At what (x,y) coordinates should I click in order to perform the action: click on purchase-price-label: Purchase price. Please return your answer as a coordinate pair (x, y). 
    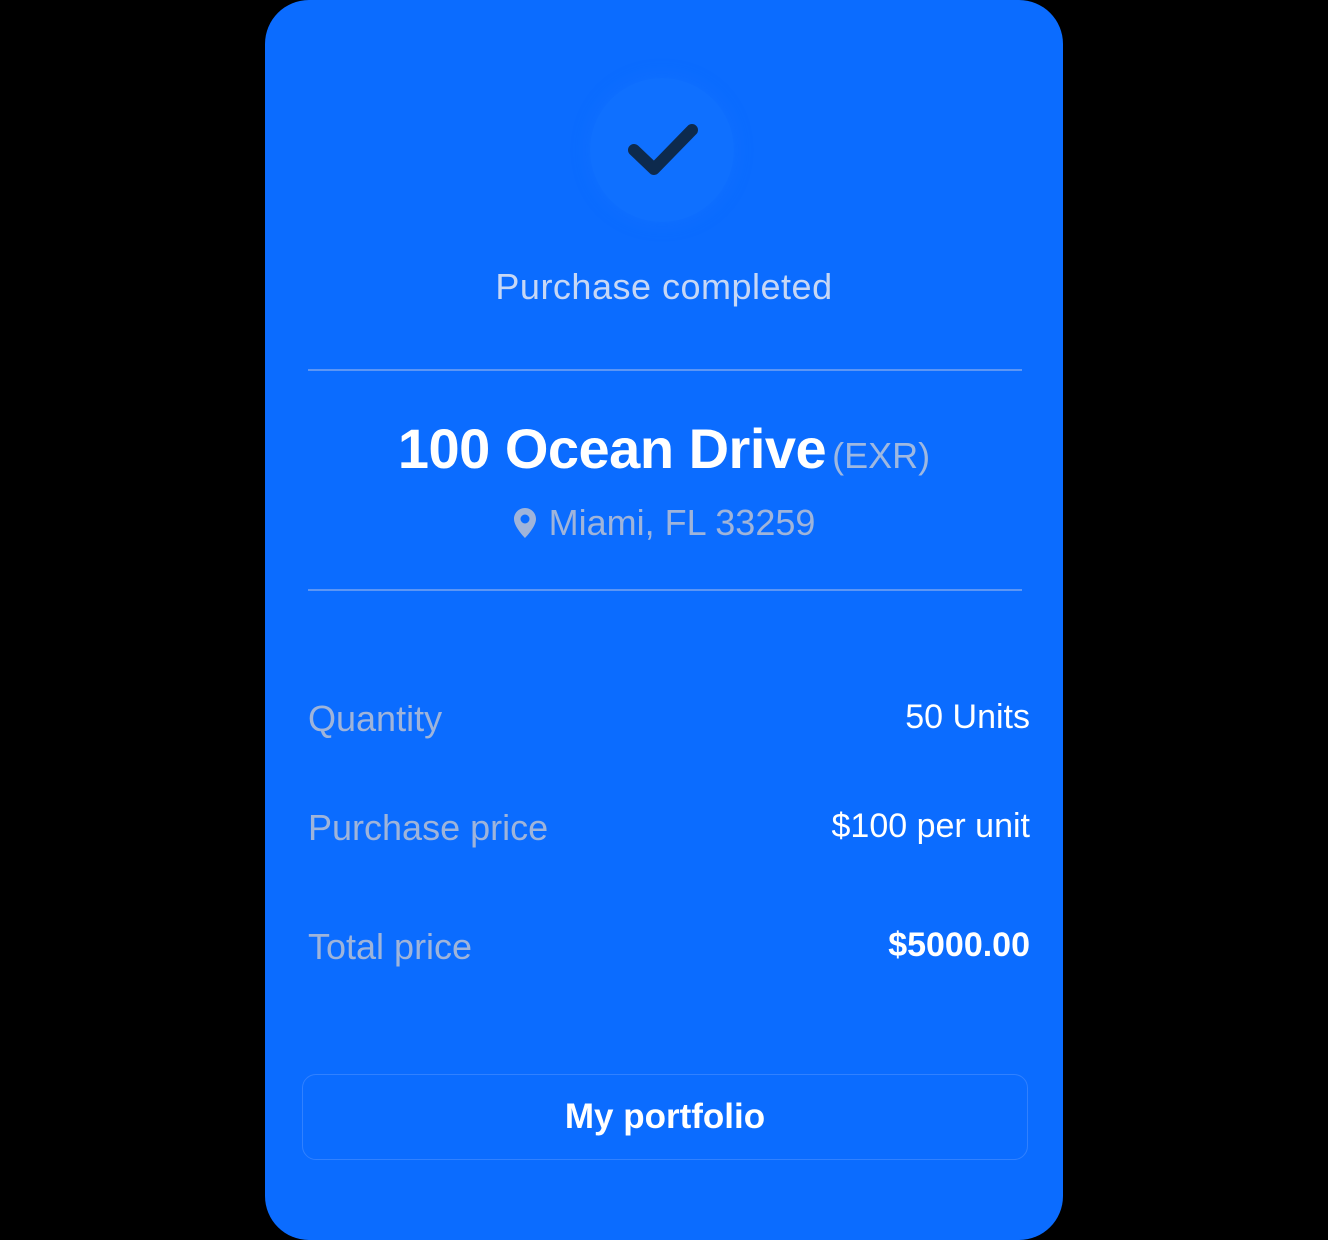
    Looking at the image, I should click on (428, 827).